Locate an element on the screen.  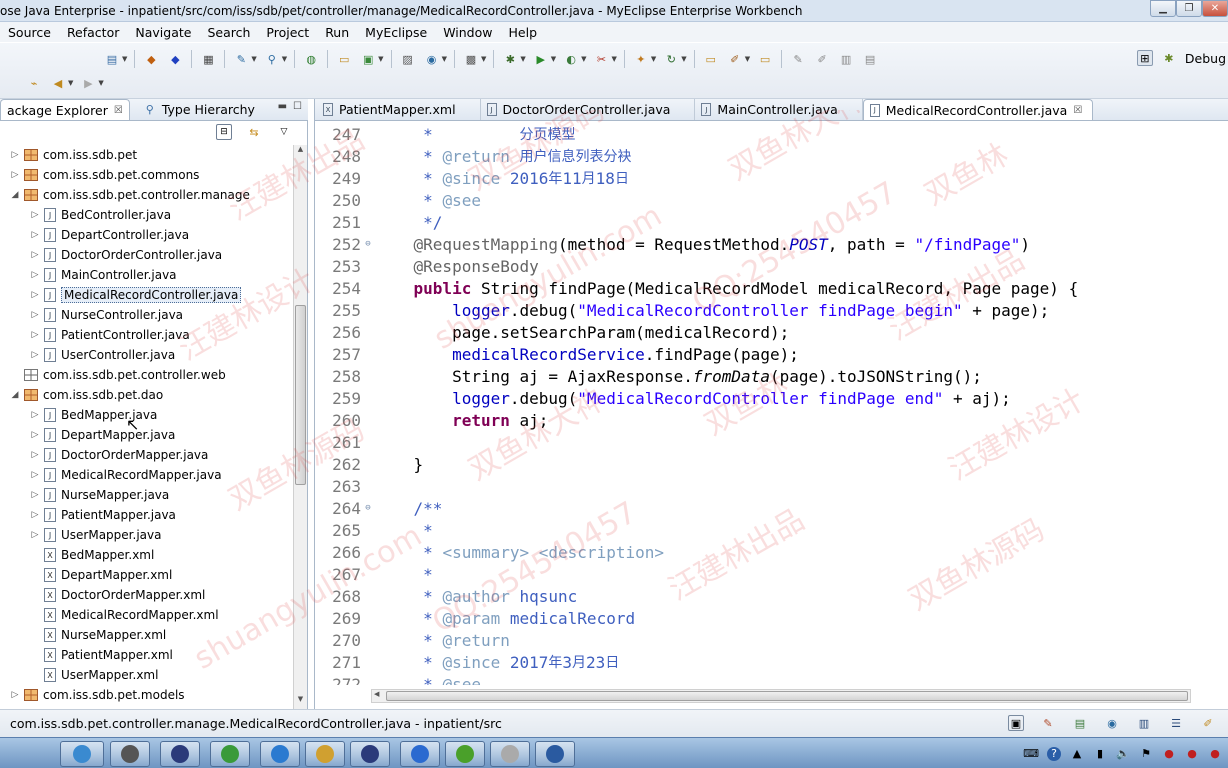
help-icon: ? is located at coordinates (1054, 753).